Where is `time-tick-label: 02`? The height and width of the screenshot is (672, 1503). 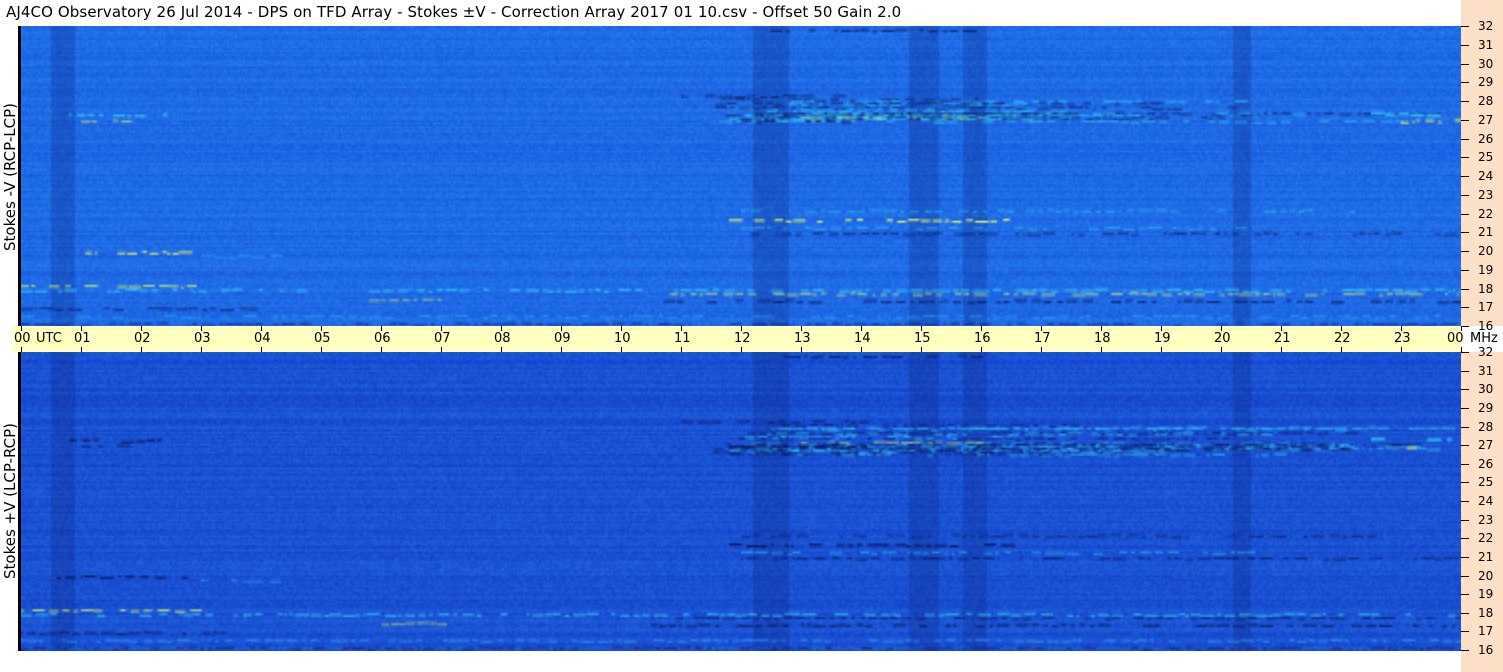
time-tick-label: 02 is located at coordinates (142, 338).